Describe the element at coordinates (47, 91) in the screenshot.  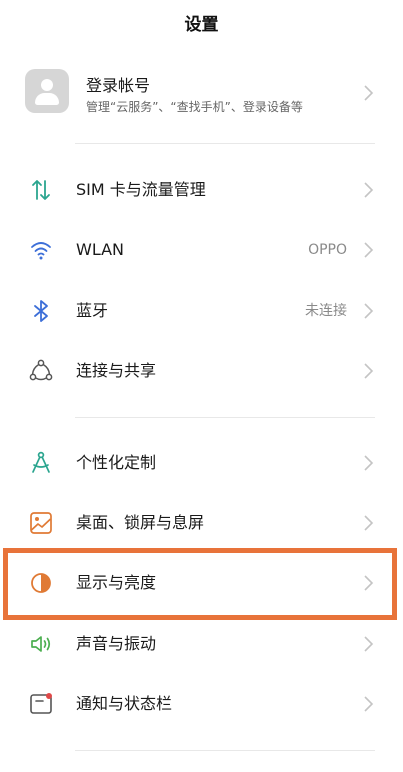
I see `avatar` at that location.